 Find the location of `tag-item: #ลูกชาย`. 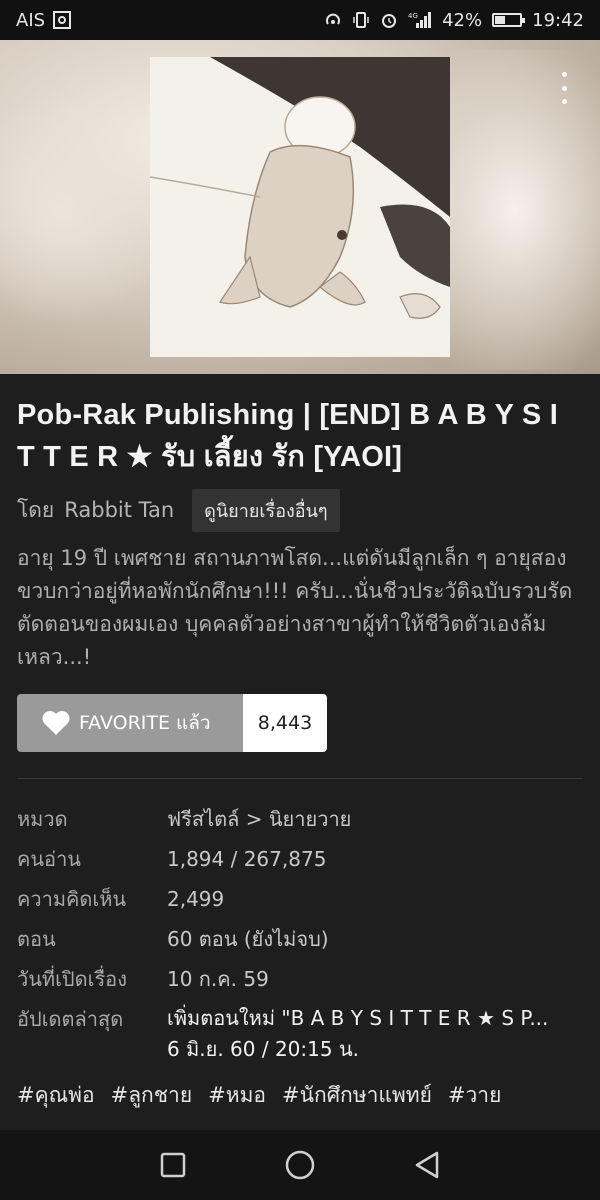

tag-item: #ลูกชาย is located at coordinates (152, 1095).